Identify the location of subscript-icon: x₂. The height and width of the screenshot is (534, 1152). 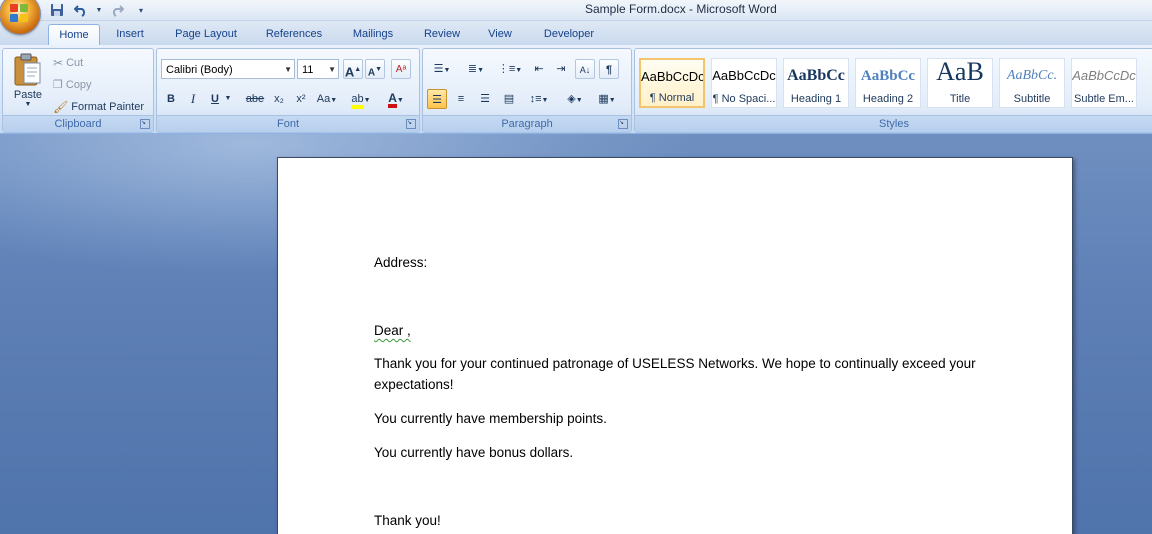
(279, 99).